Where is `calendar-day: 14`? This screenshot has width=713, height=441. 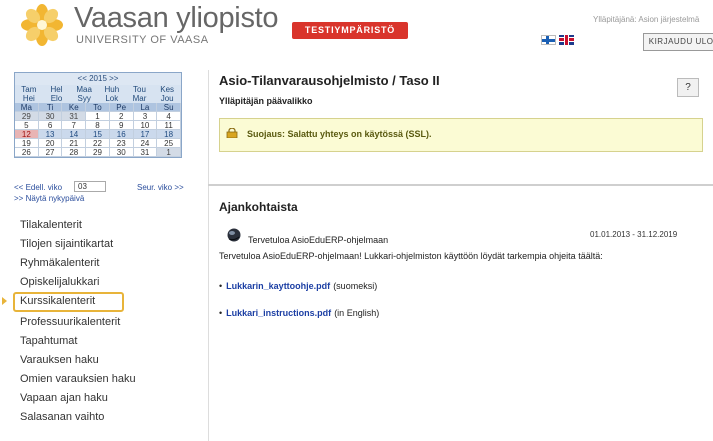
calendar-day: 14 is located at coordinates (74, 134).